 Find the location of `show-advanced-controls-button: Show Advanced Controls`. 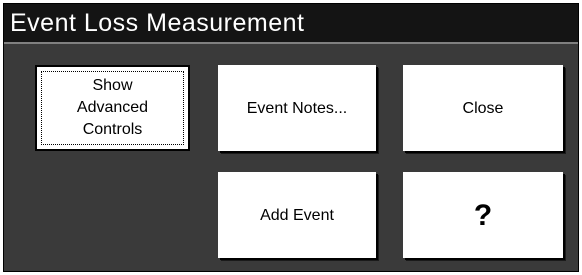

show-advanced-controls-button: Show Advanced Controls is located at coordinates (112, 108).